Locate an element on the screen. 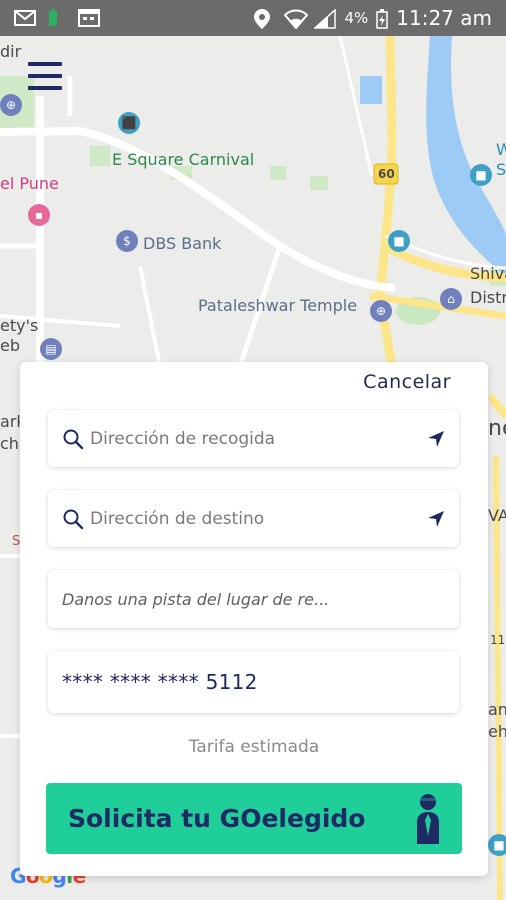 This screenshot has height=900, width=506. battery-icon is located at coordinates (382, 19).